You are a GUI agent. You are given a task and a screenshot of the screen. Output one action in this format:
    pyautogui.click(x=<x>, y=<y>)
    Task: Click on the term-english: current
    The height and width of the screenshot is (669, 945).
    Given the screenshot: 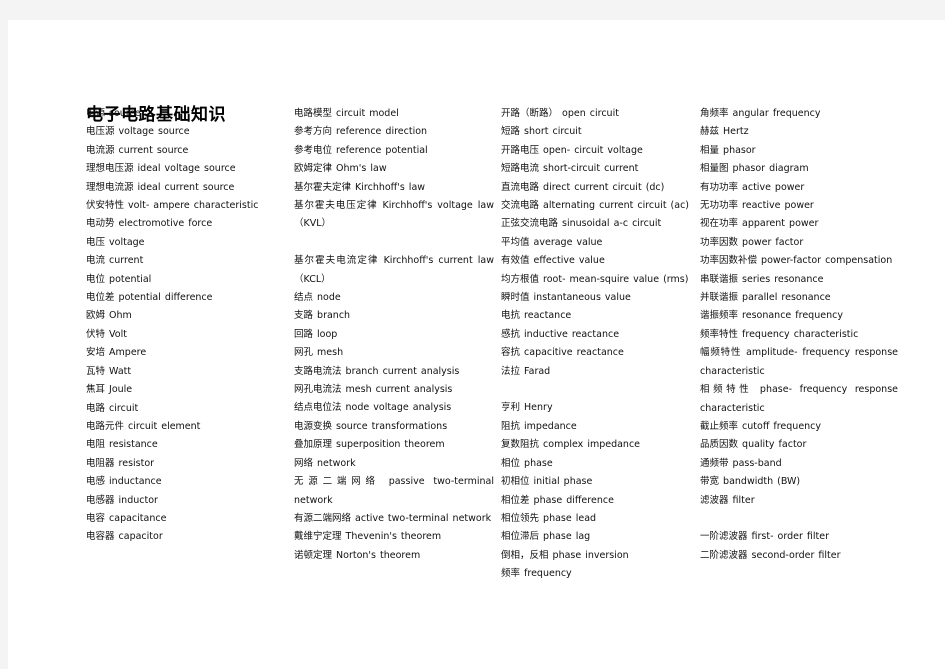 What is the action you would take?
    pyautogui.click(x=124, y=261)
    